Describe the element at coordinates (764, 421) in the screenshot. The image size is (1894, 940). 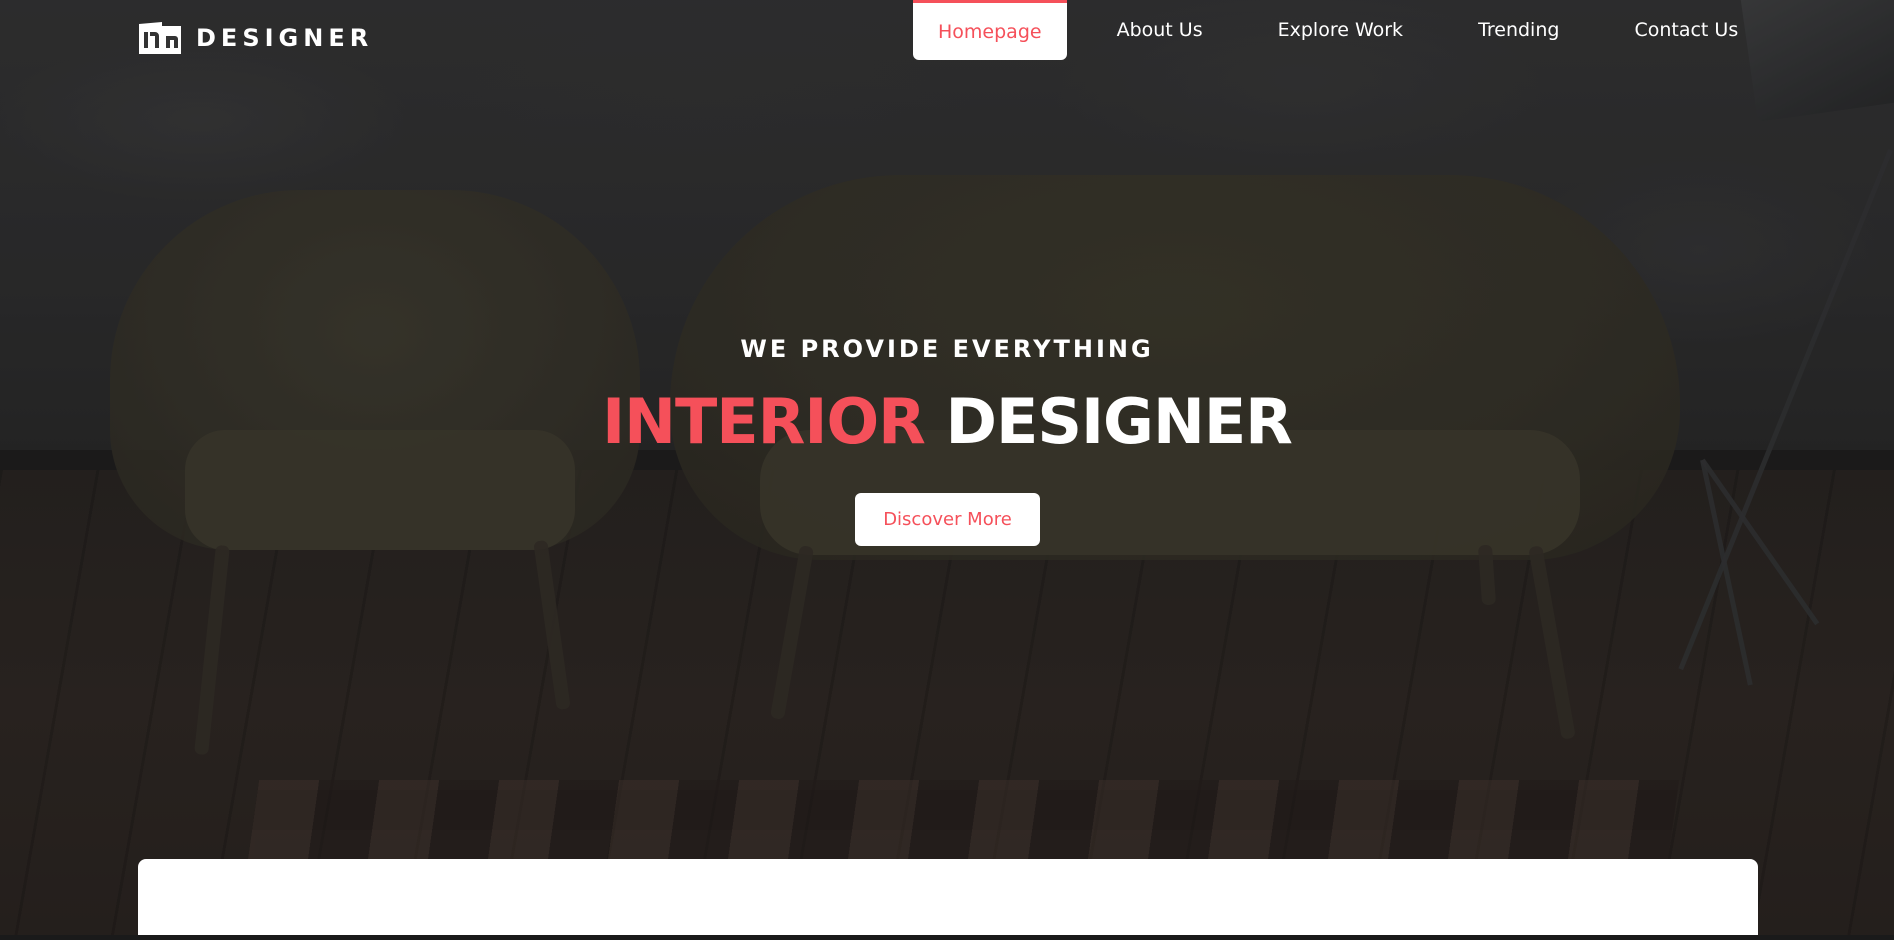
I see `headline-accent: INTERIOR` at that location.